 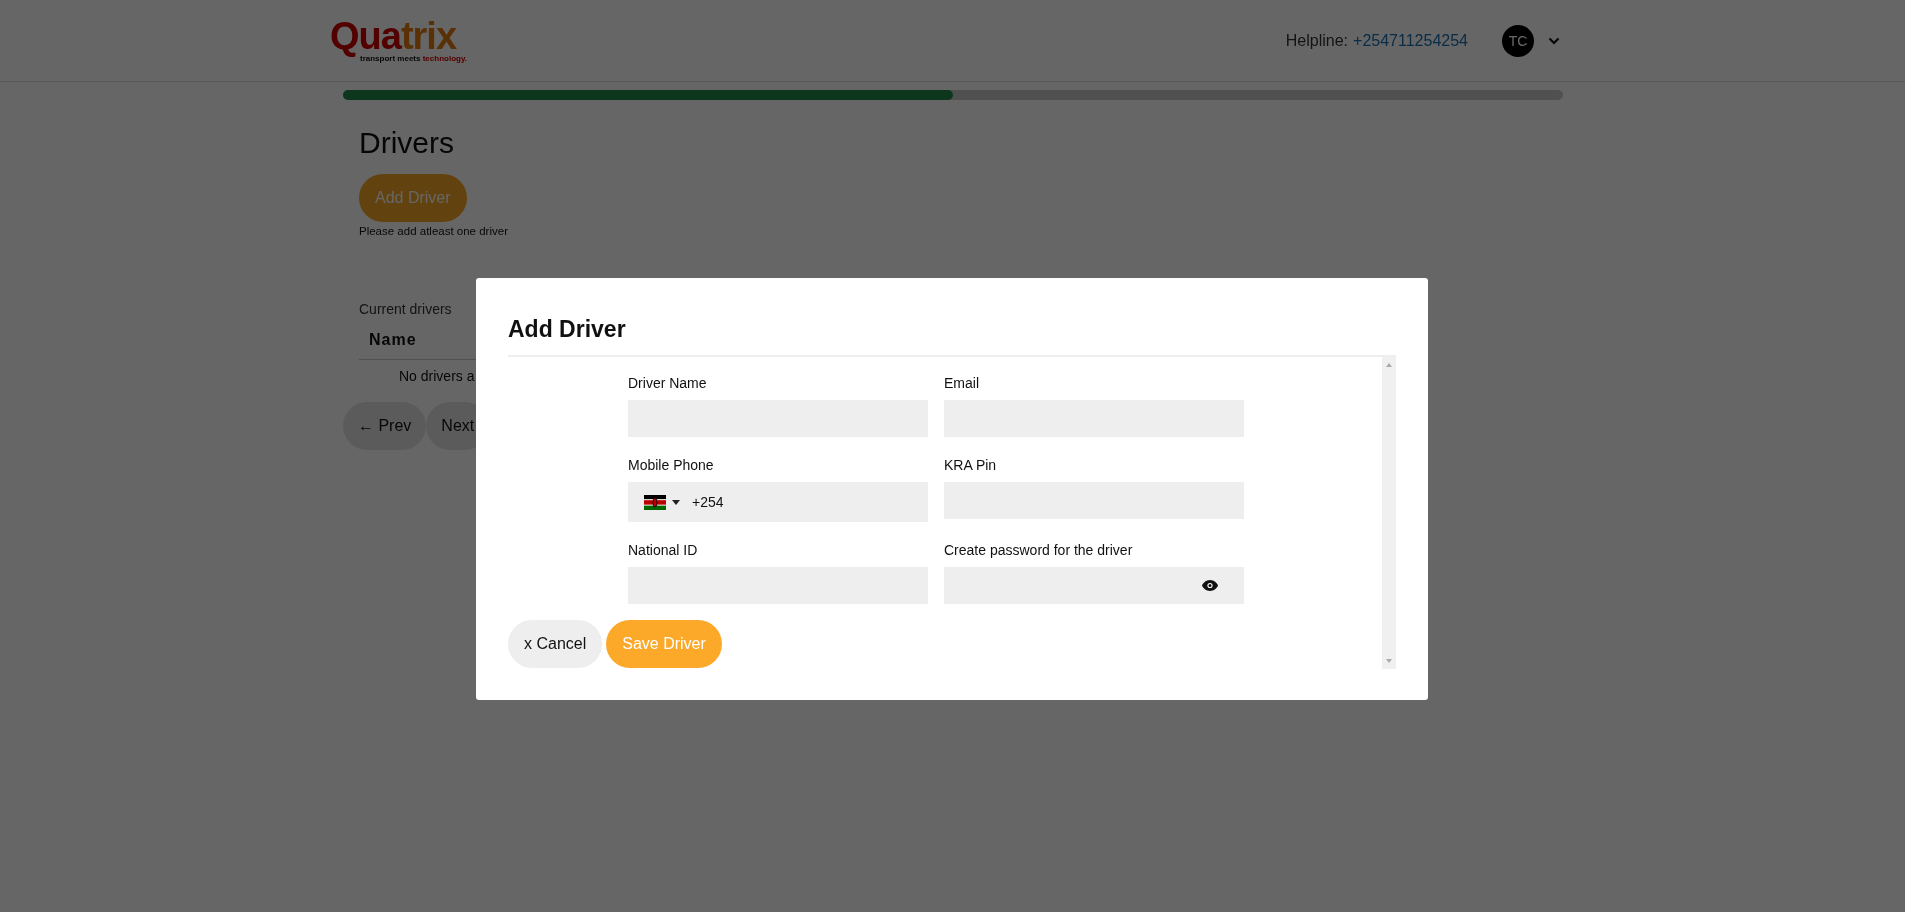 I want to click on scroll-up-icon, so click(x=1389, y=365).